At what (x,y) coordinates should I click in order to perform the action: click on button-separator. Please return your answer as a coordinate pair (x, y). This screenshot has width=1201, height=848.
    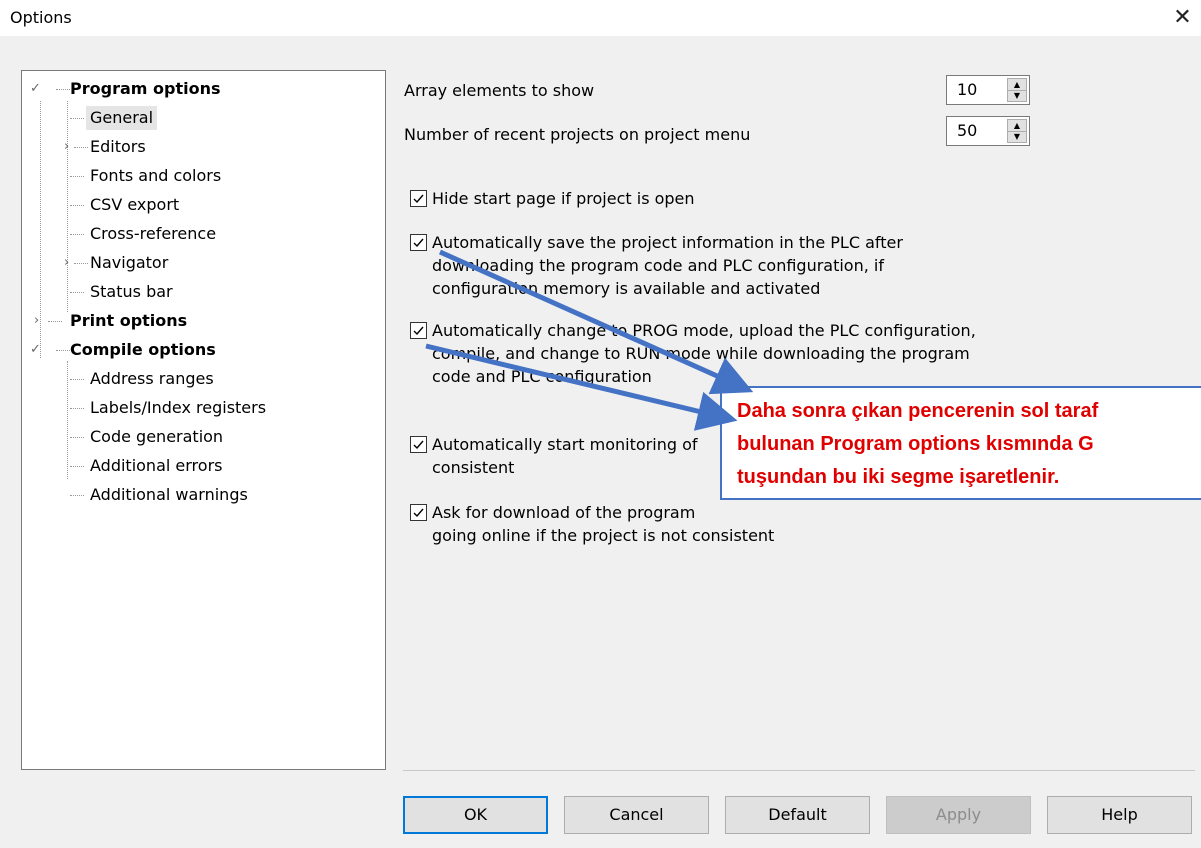
    Looking at the image, I should click on (799, 770).